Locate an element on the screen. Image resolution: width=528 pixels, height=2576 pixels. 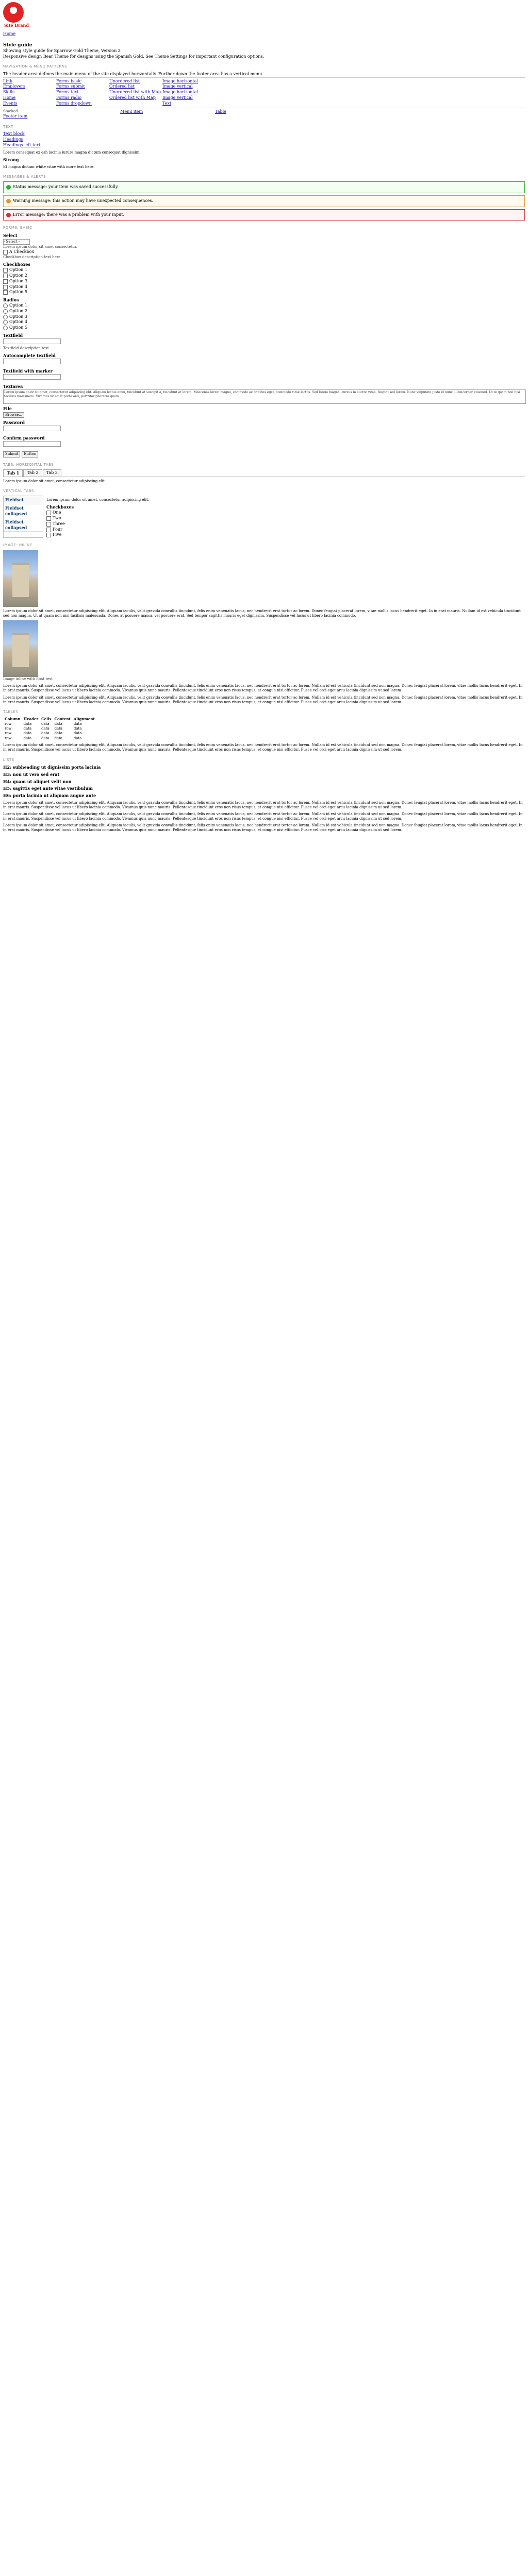
footer-menu-item: Footer item is located at coordinates (15, 116).